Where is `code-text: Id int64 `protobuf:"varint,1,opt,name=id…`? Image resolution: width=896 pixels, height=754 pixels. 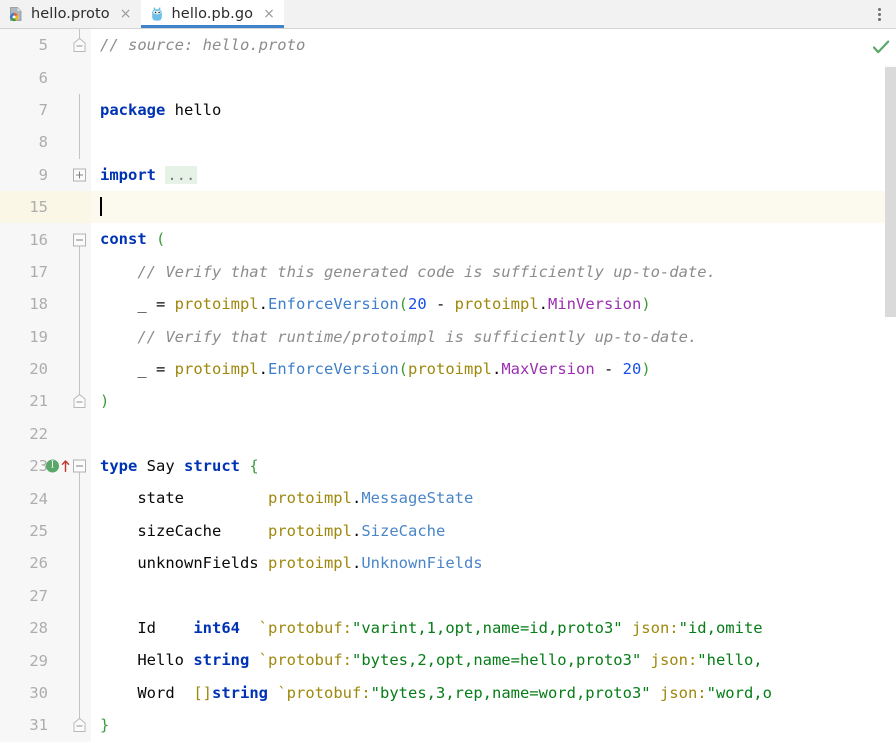 code-text: Id int64 `protobuf:"varint,1,opt,name=id… is located at coordinates (493, 628).